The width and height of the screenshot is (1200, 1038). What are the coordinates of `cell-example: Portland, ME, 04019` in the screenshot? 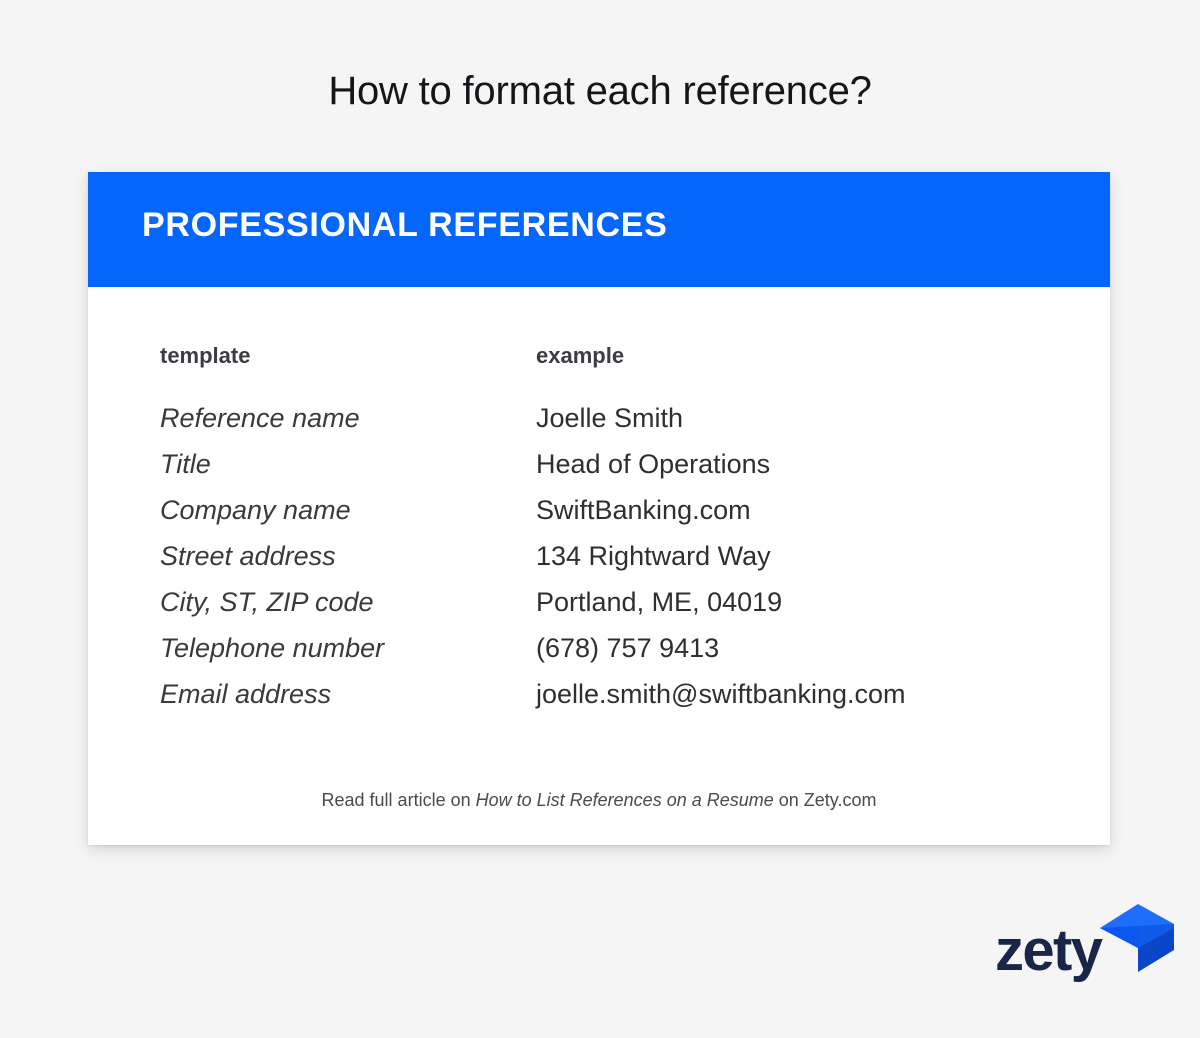 It's located at (659, 602).